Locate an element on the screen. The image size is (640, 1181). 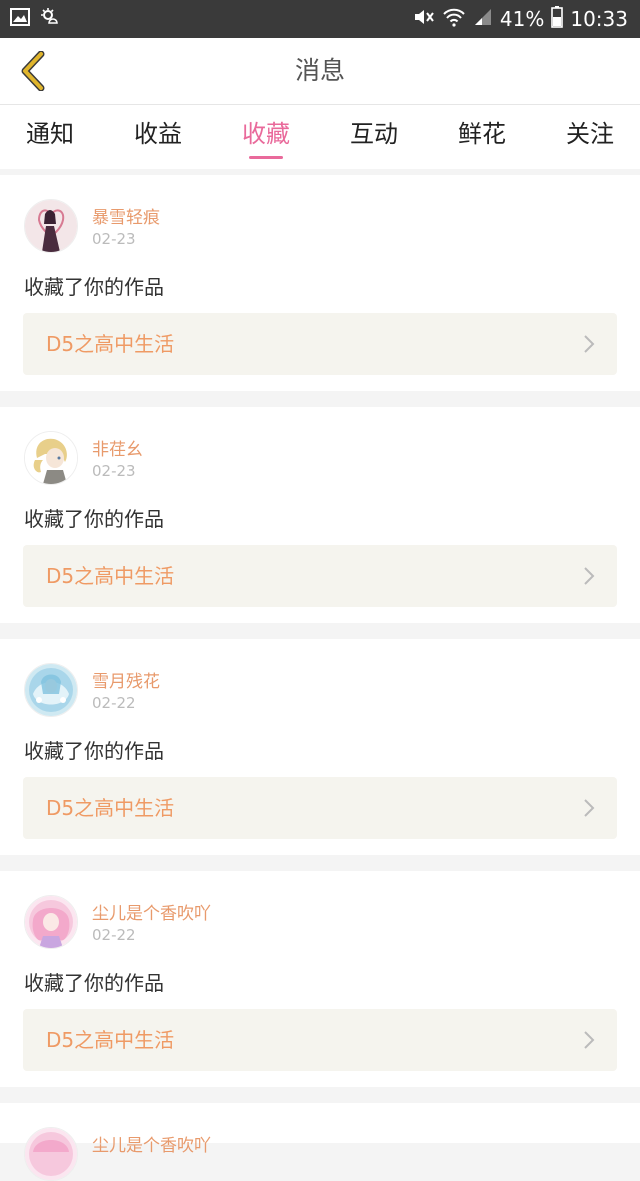
page-title: 消息 is located at coordinates (319, 70).